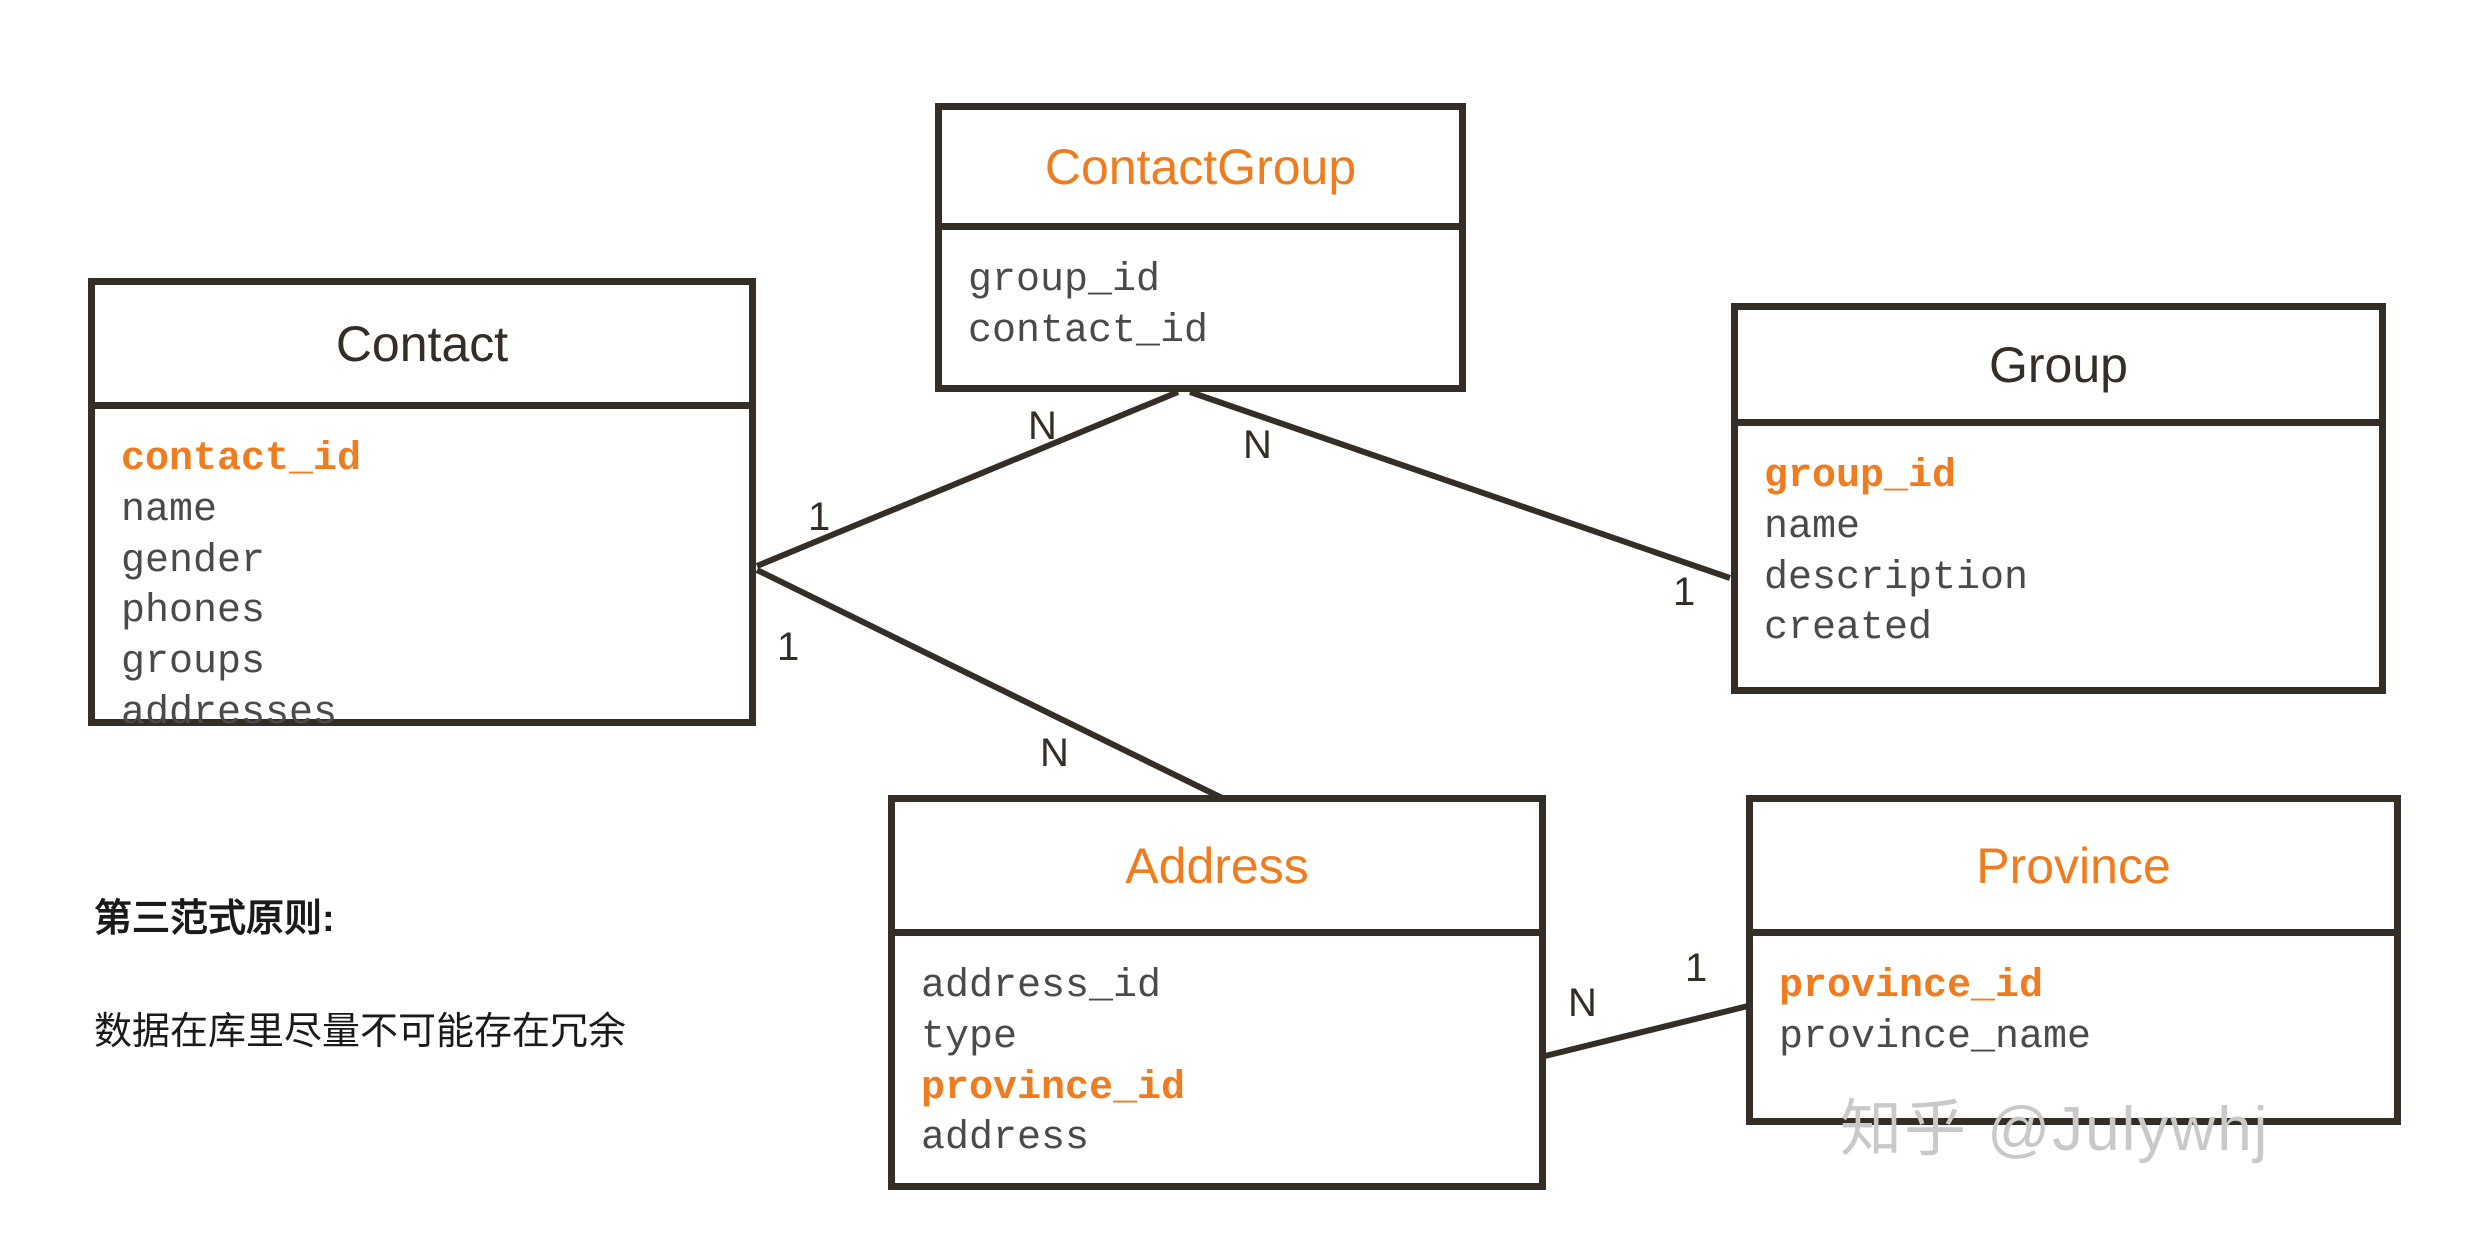  I want to click on field-group-description: description, so click(1896, 578).